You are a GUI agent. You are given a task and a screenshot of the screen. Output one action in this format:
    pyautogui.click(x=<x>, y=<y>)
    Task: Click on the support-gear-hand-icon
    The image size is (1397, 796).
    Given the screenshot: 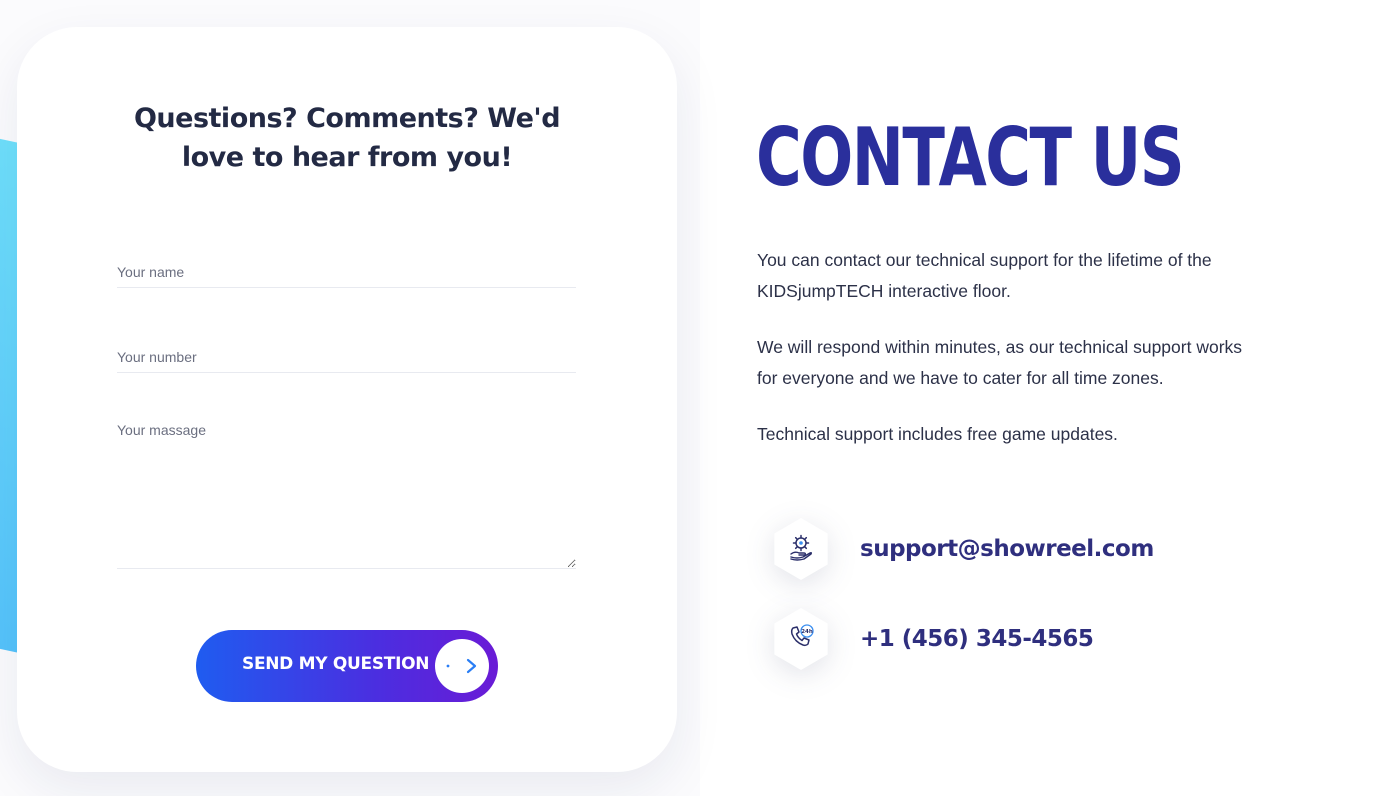 What is the action you would take?
    pyautogui.click(x=801, y=549)
    